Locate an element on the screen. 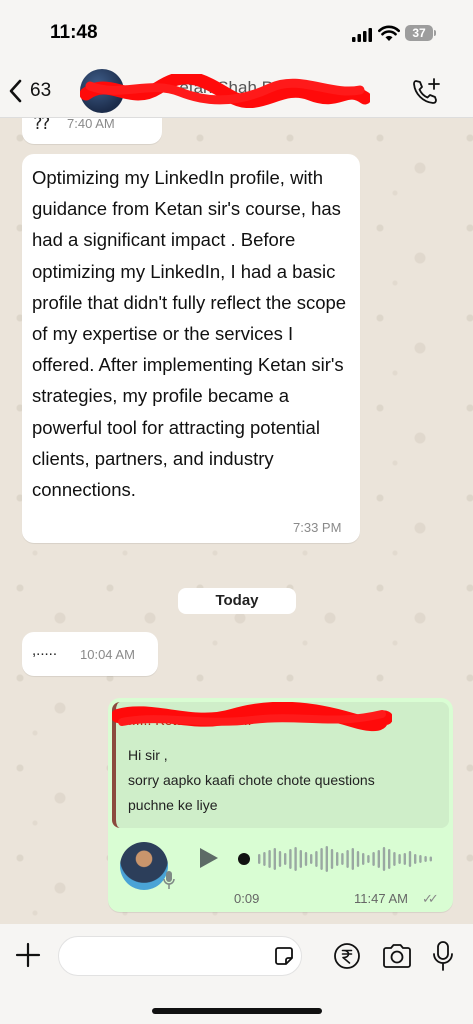  quoted-text: sorry aapko kaafi chote chote questions is located at coordinates (251, 780).